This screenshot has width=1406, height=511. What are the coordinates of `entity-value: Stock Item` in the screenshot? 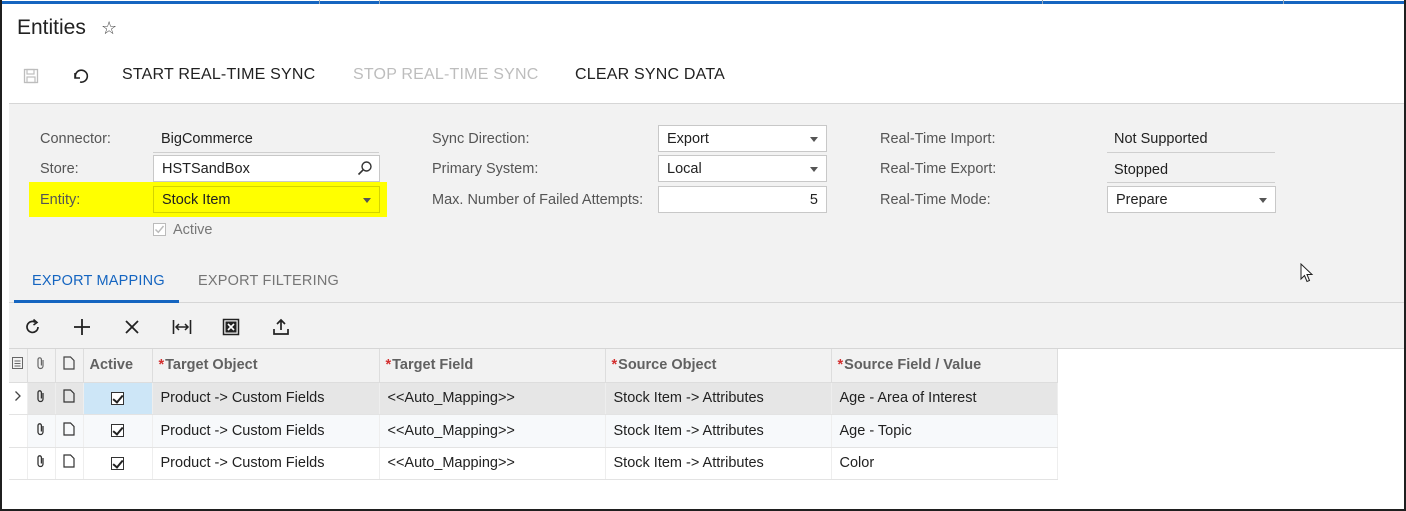 It's located at (196, 200).